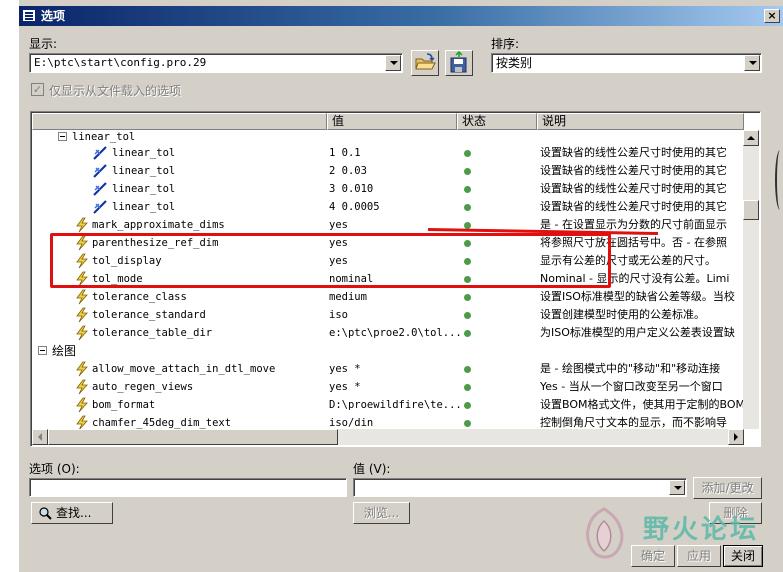 This screenshot has height=572, width=783. Describe the element at coordinates (727, 488) in the screenshot. I see `add-change-button: 添加/更改` at that location.